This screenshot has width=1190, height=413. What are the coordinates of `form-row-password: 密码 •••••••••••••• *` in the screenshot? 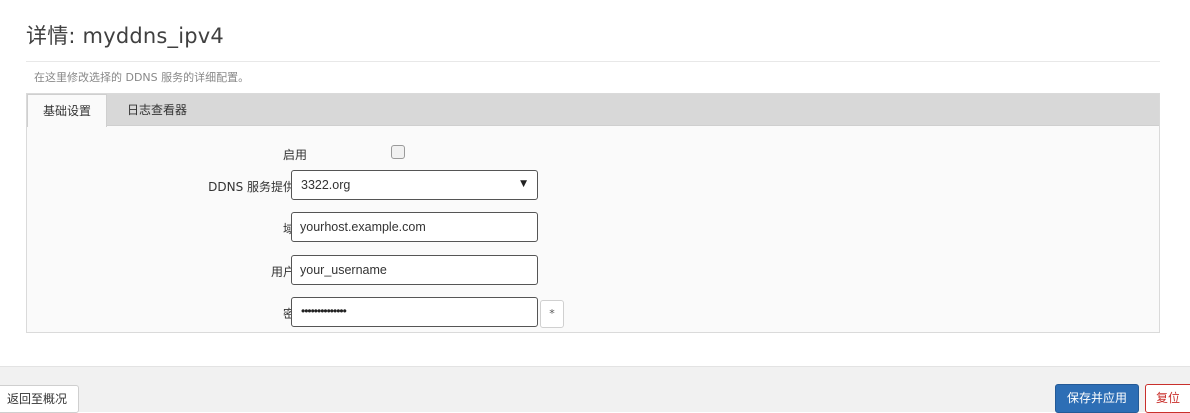 It's located at (593, 313).